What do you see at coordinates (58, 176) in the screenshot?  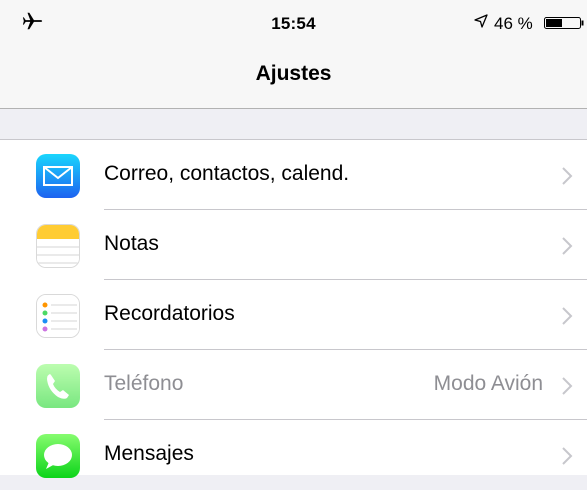 I see `mail-icon` at bounding box center [58, 176].